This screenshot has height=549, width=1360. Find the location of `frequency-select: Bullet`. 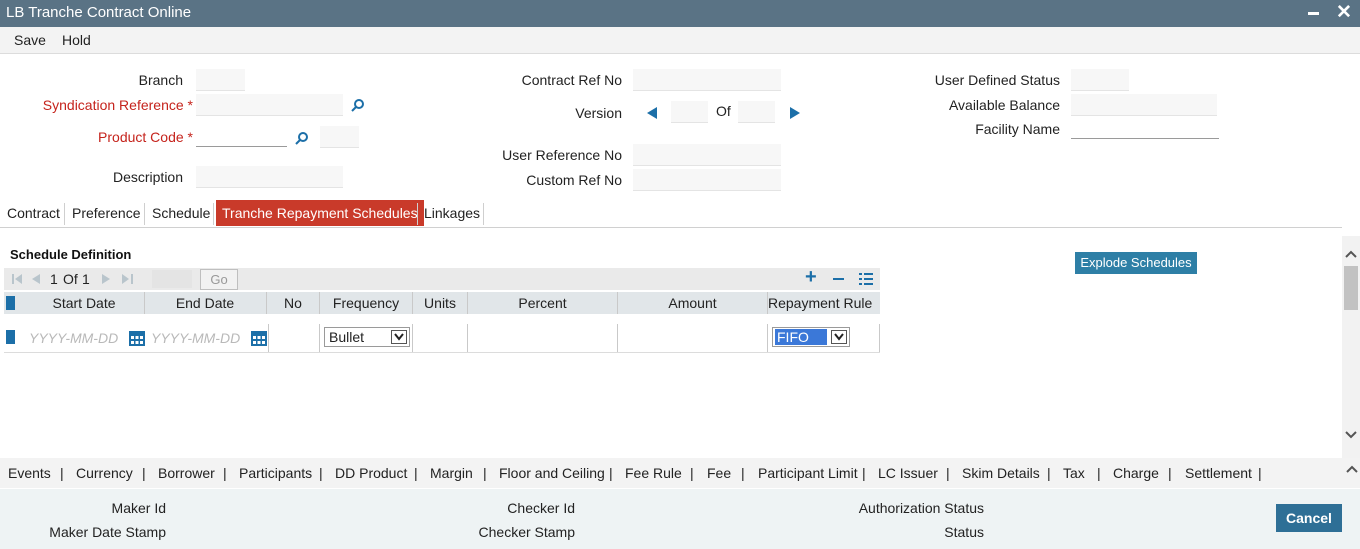

frequency-select: Bullet is located at coordinates (367, 337).